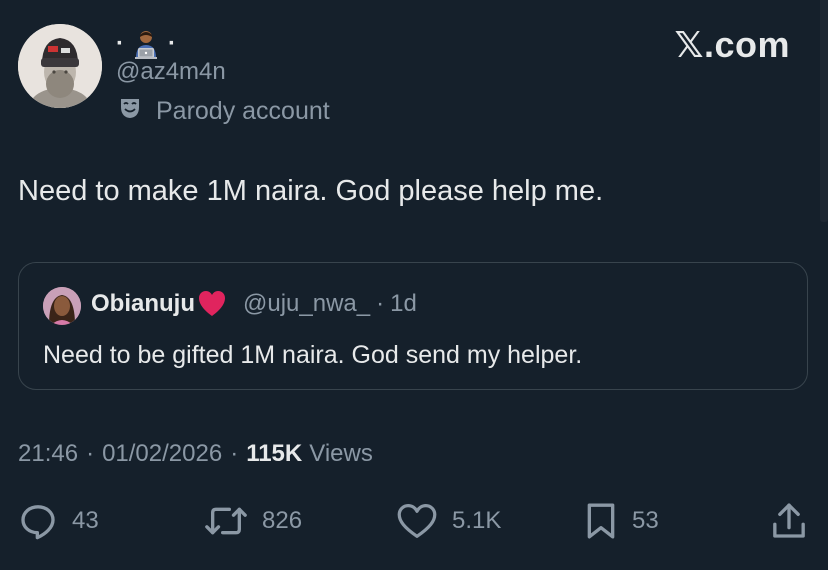 The image size is (828, 570). I want to click on reply-button: 43, so click(58, 521).